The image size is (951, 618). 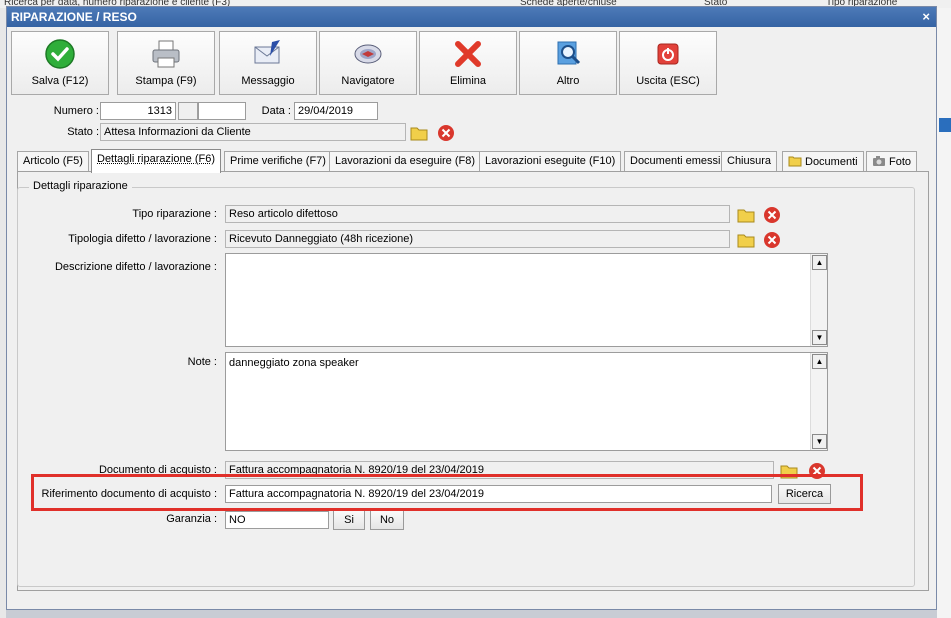 What do you see at coordinates (188, 111) in the screenshot?
I see `numero-lookup-button` at bounding box center [188, 111].